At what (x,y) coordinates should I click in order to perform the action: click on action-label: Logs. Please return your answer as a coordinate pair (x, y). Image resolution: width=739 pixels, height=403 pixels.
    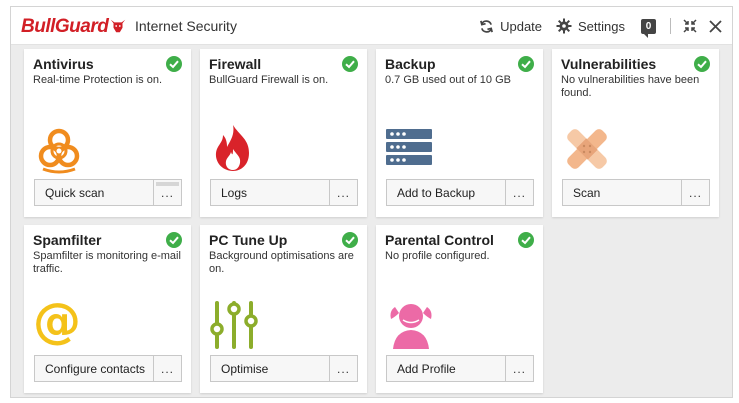
    Looking at the image, I should click on (234, 192).